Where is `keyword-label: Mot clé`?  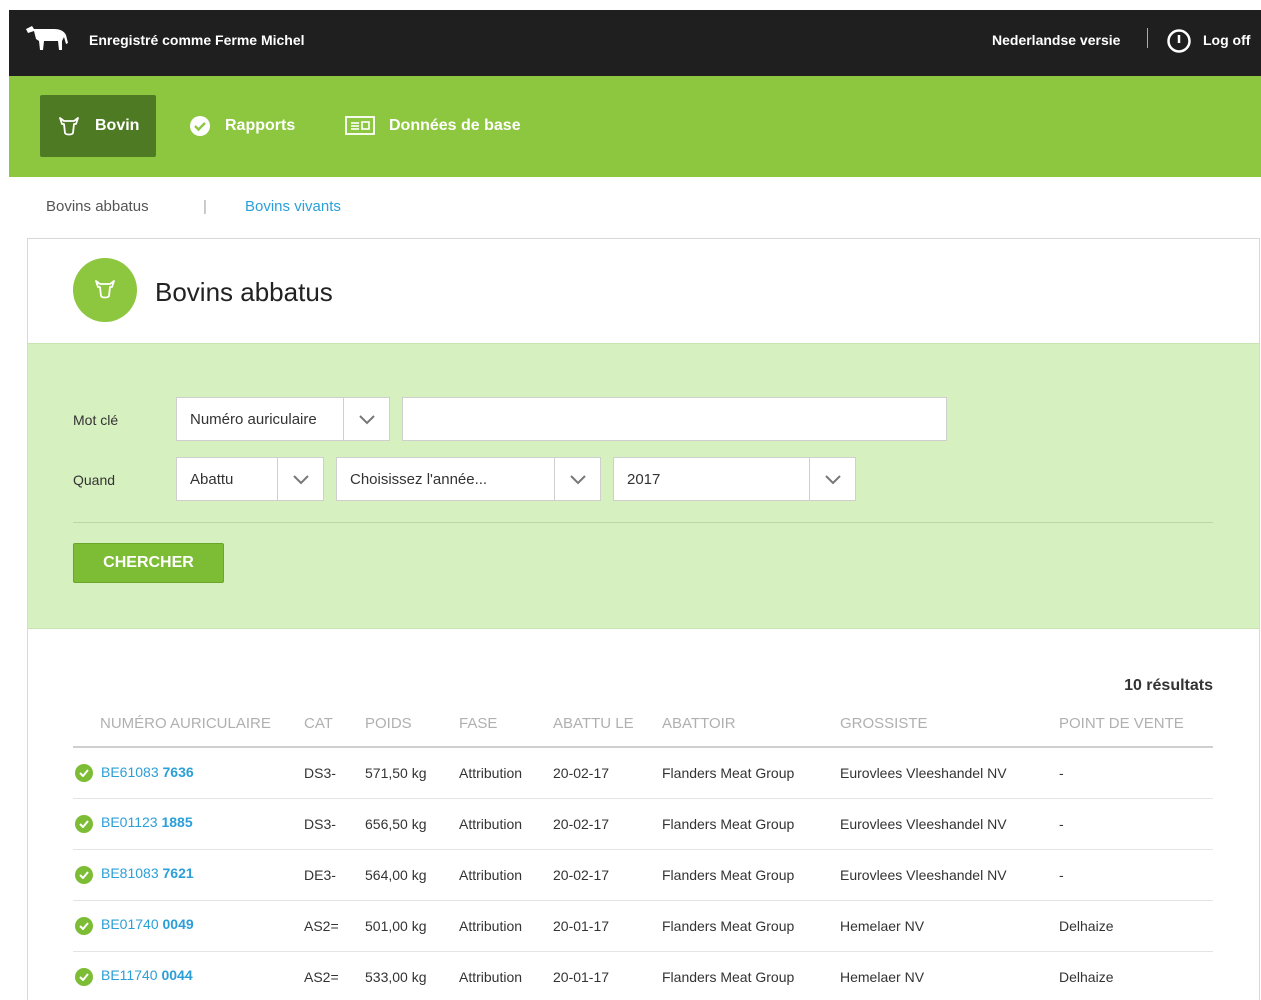
keyword-label: Mot clé is located at coordinates (96, 420).